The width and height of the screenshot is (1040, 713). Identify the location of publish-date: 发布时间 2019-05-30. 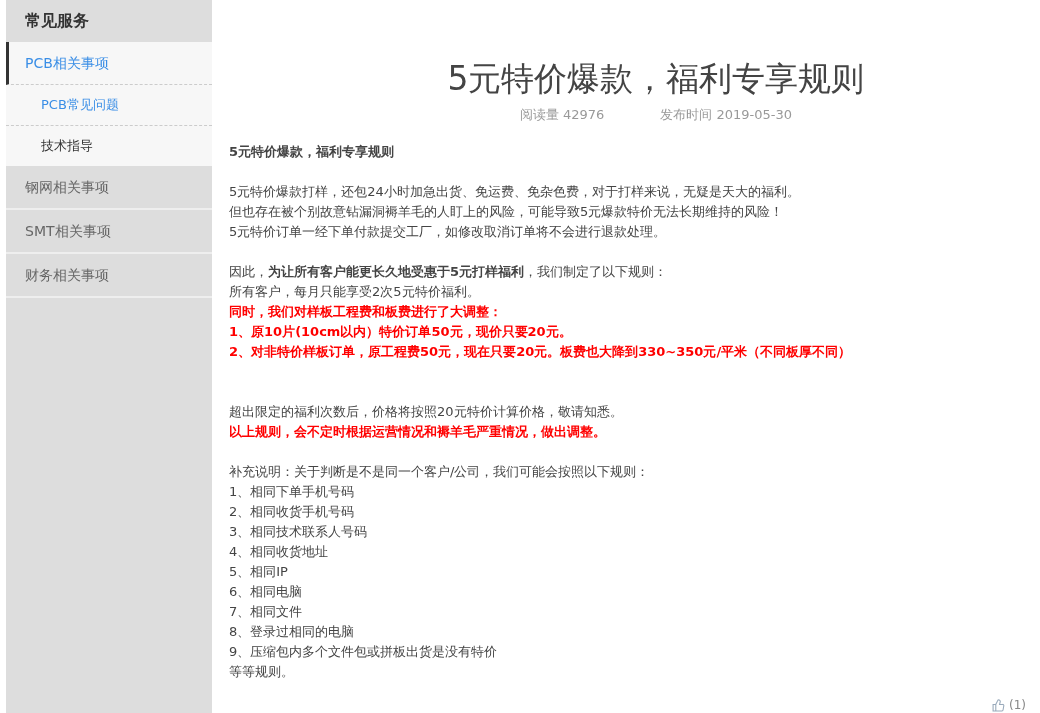
(726, 115).